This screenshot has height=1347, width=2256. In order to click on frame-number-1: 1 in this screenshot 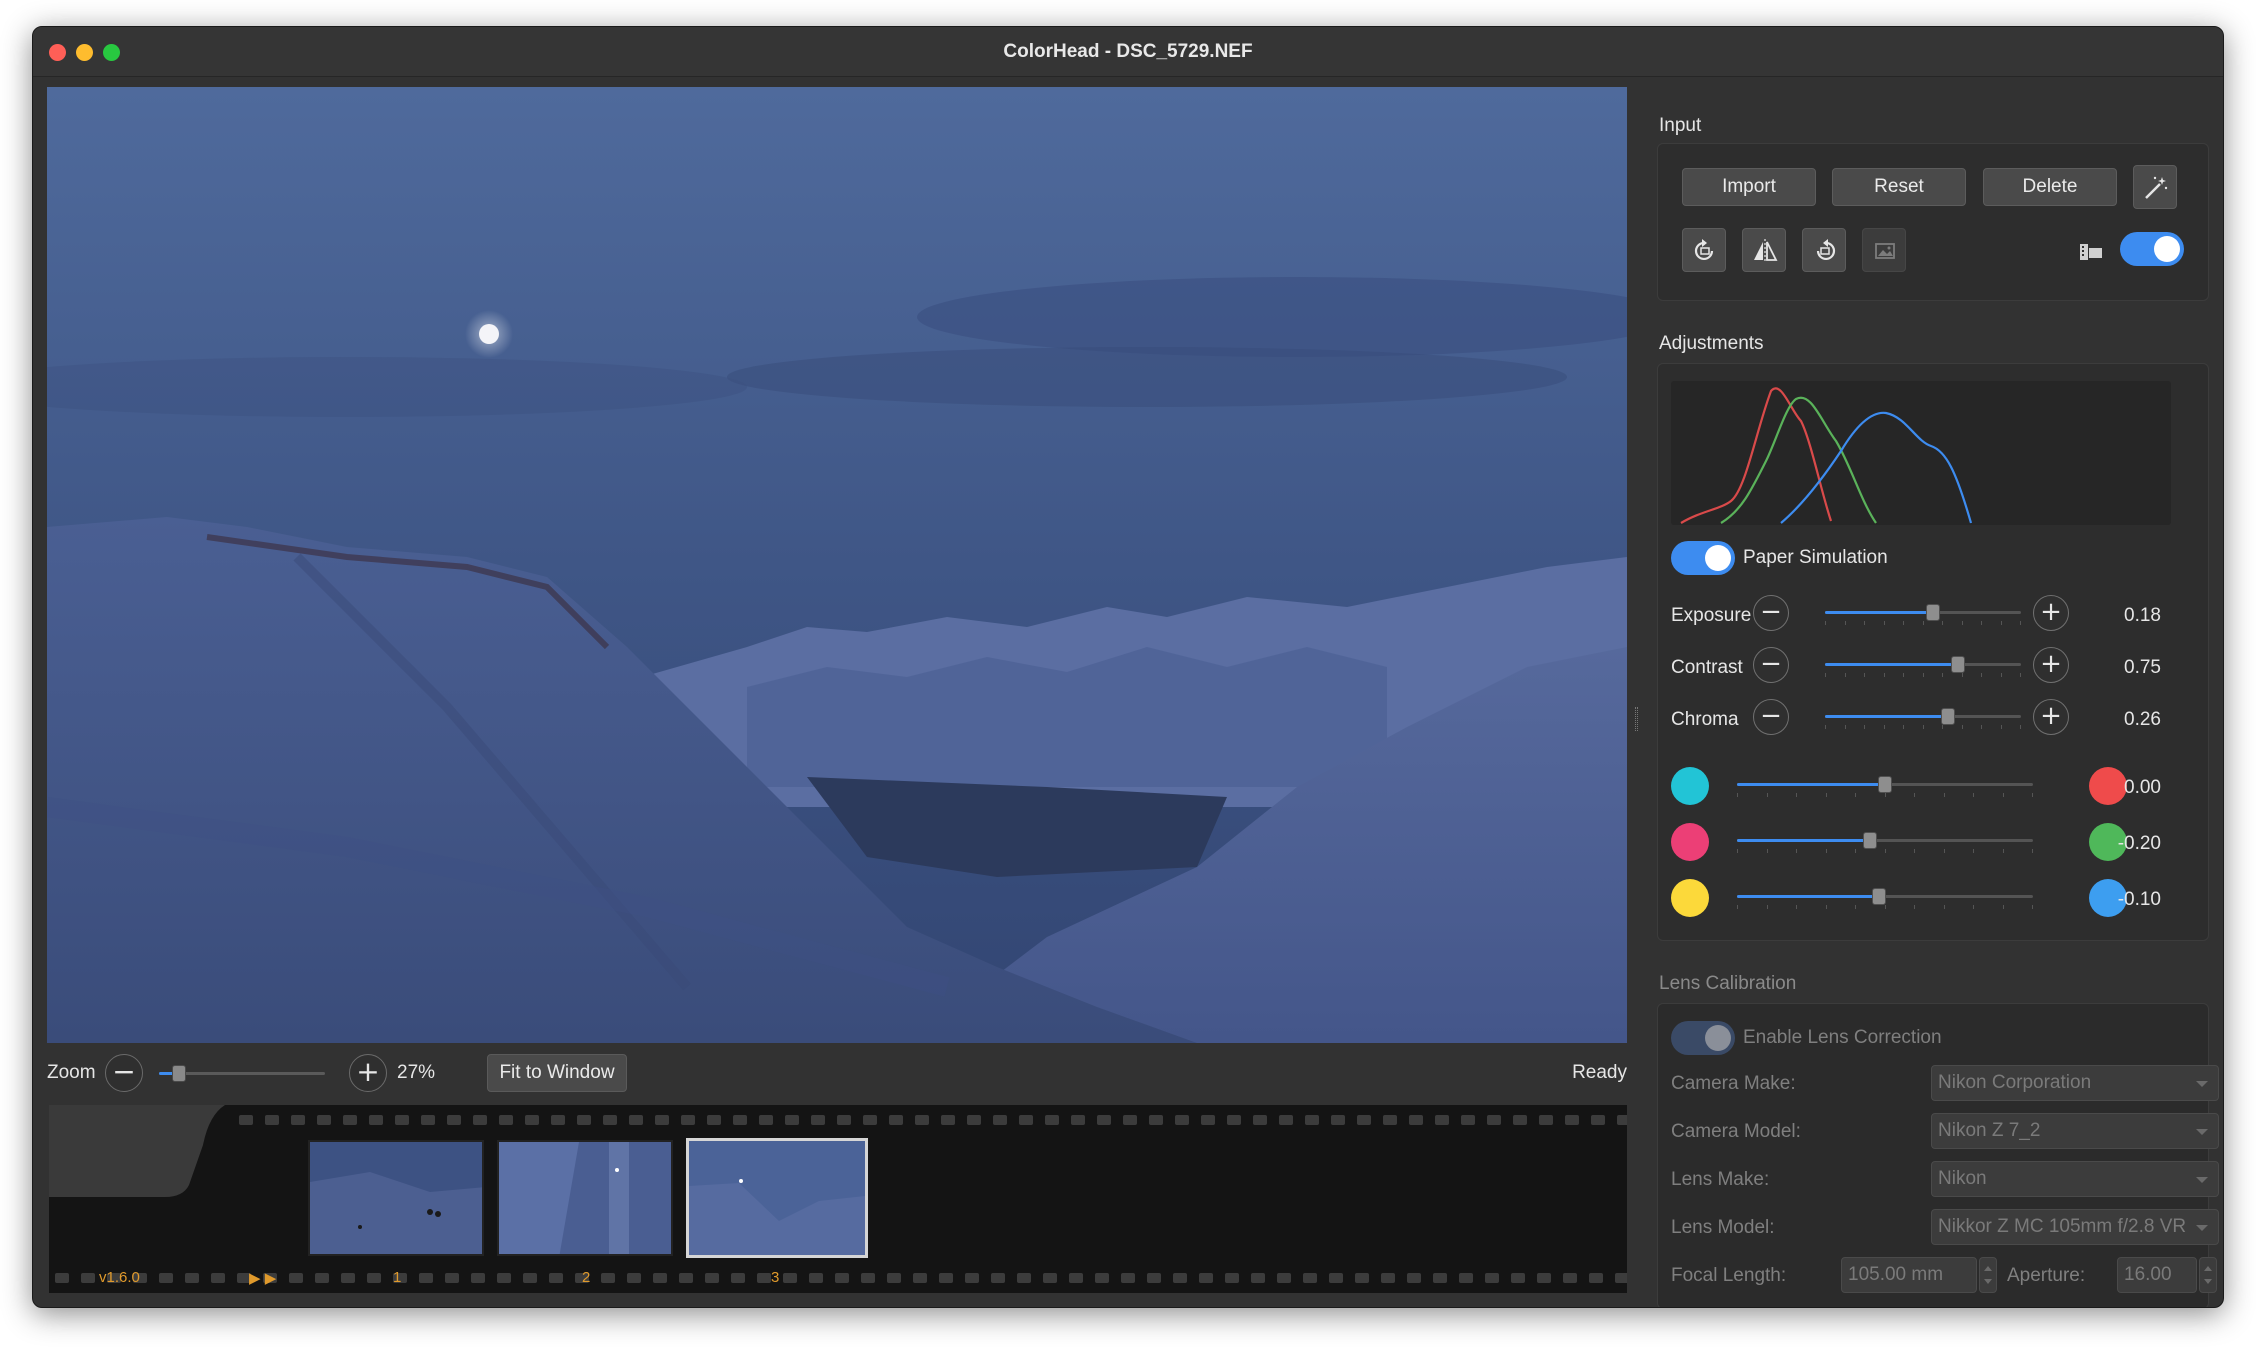, I will do `click(397, 1277)`.